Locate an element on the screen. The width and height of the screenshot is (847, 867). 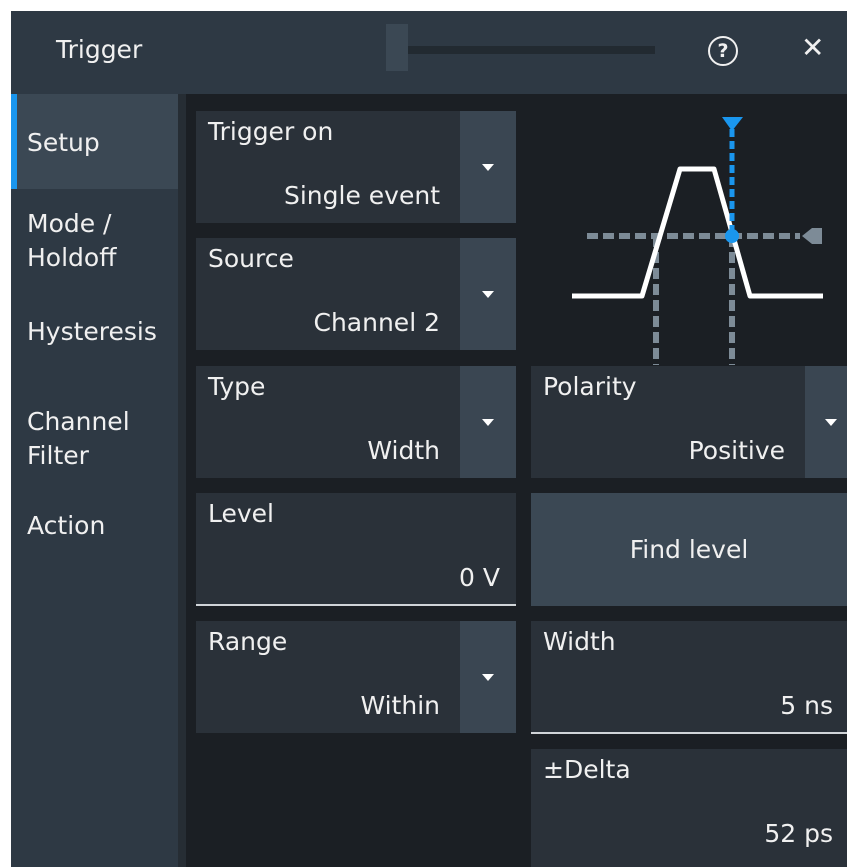
field-value: 0 V is located at coordinates (479, 577).